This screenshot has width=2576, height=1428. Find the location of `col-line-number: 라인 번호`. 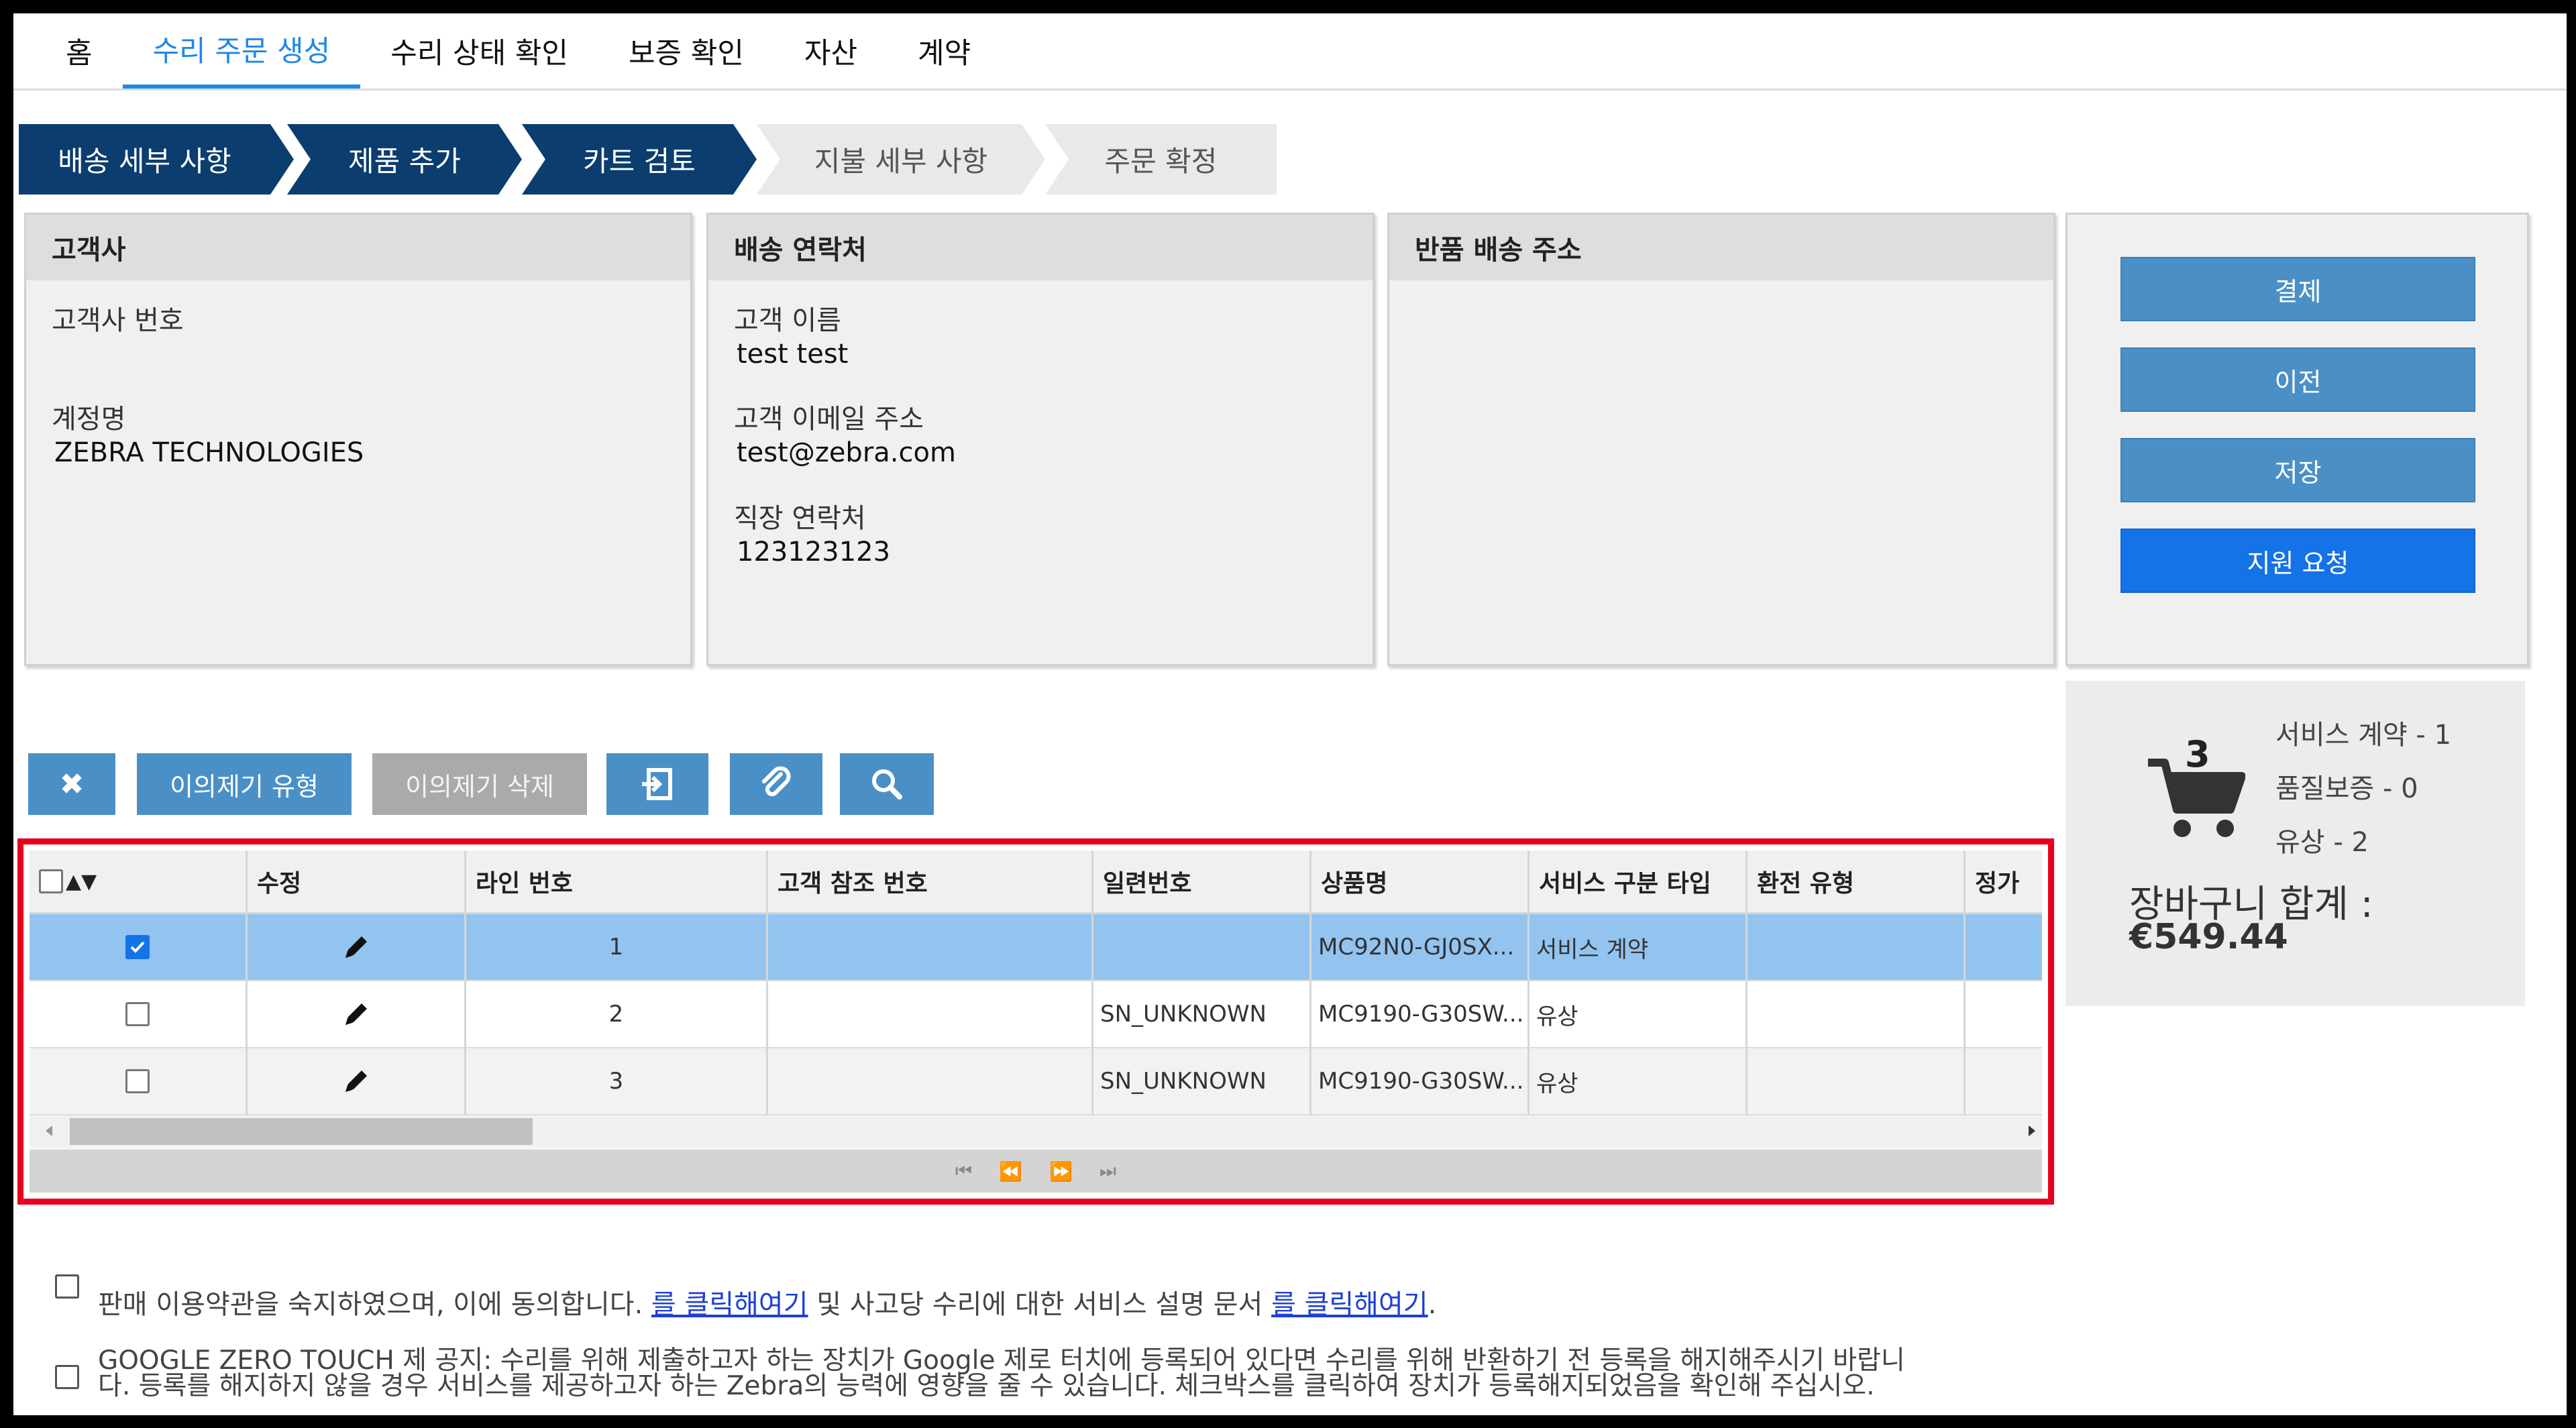

col-line-number: 라인 번호 is located at coordinates (617, 881).